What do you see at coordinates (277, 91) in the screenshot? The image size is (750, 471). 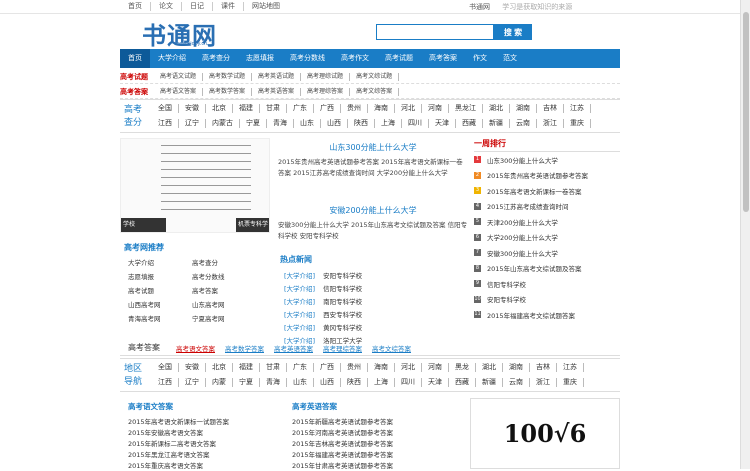 I see `subrow-item: 高考英语答案` at bounding box center [277, 91].